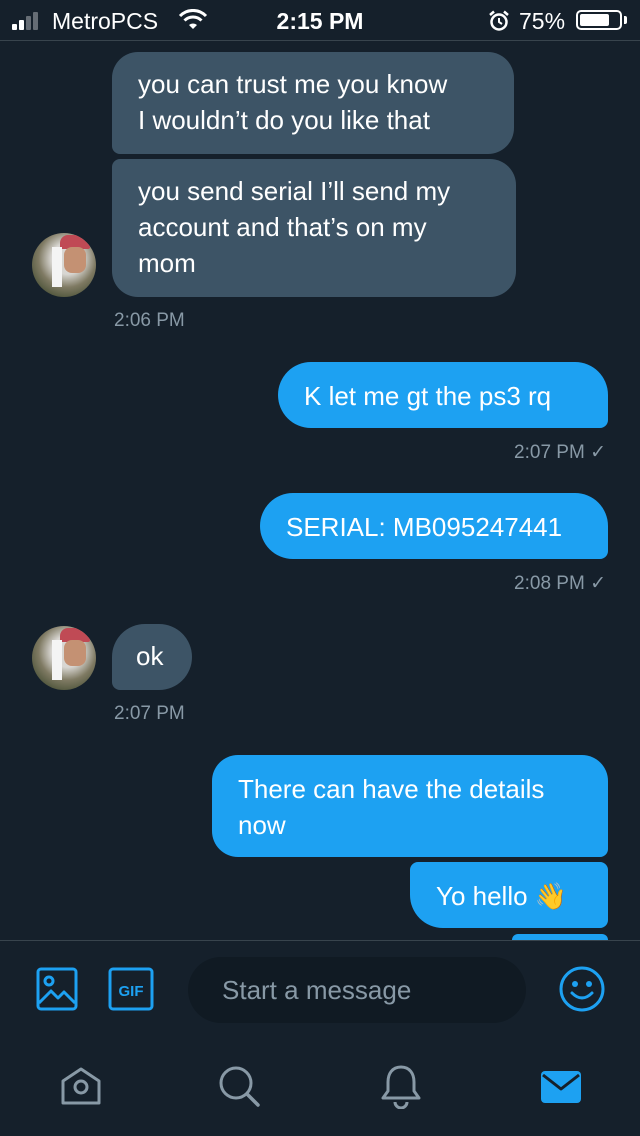 The width and height of the screenshot is (640, 1136). I want to click on message-text: K let me gt the ps3 rq, so click(428, 396).